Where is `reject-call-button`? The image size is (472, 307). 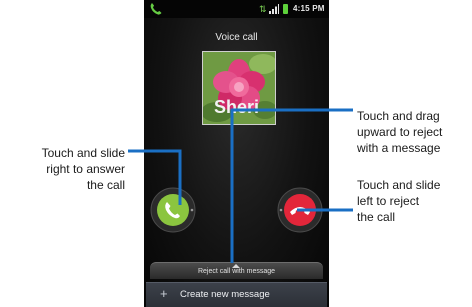 reject-call-button is located at coordinates (300, 210).